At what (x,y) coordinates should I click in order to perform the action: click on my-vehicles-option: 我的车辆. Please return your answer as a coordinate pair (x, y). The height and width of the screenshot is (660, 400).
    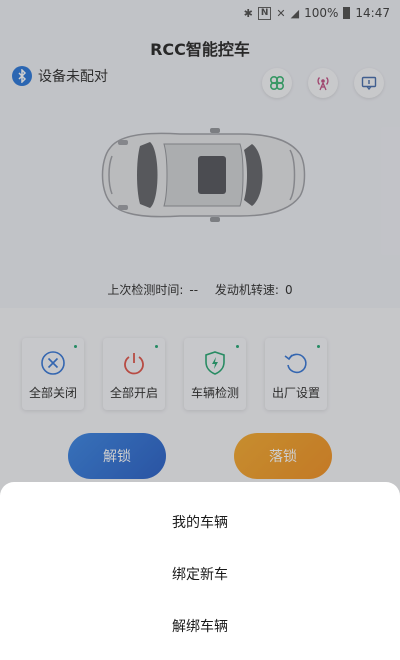
    Looking at the image, I should click on (200, 522).